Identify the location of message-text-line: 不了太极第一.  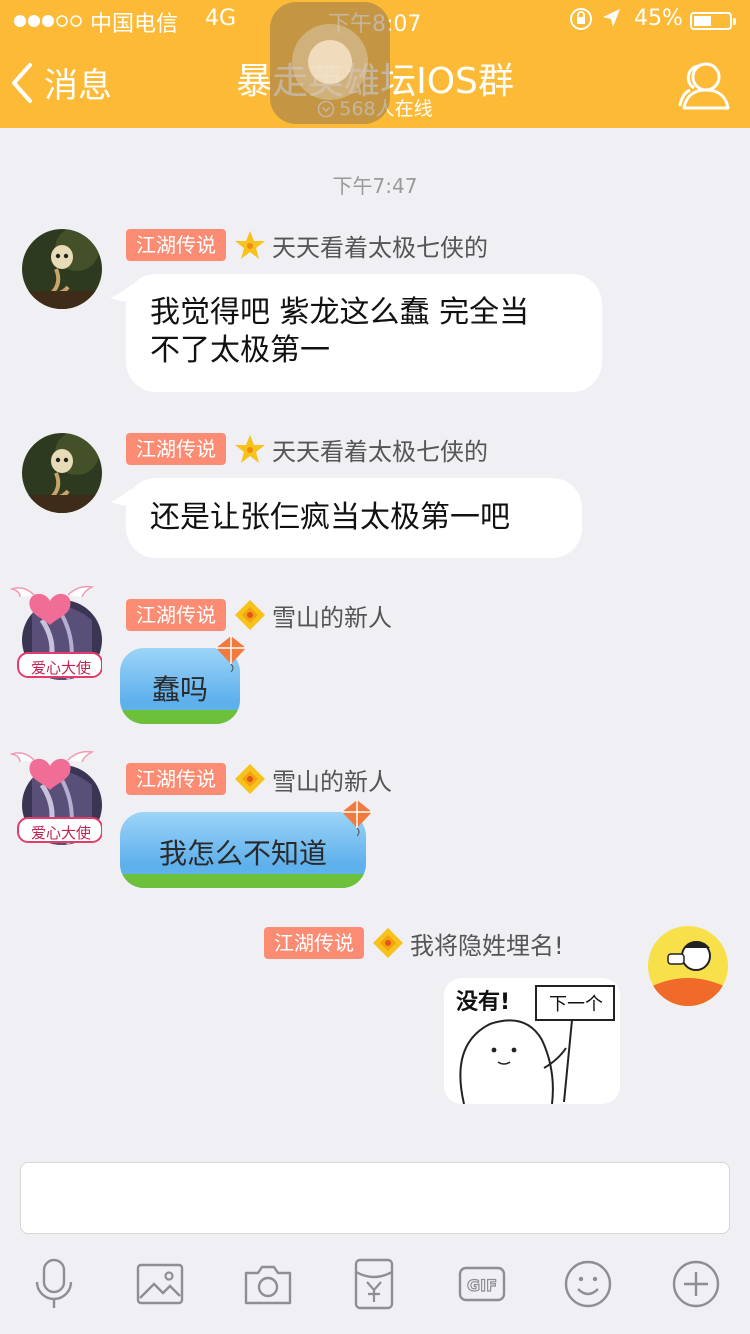
(240, 350).